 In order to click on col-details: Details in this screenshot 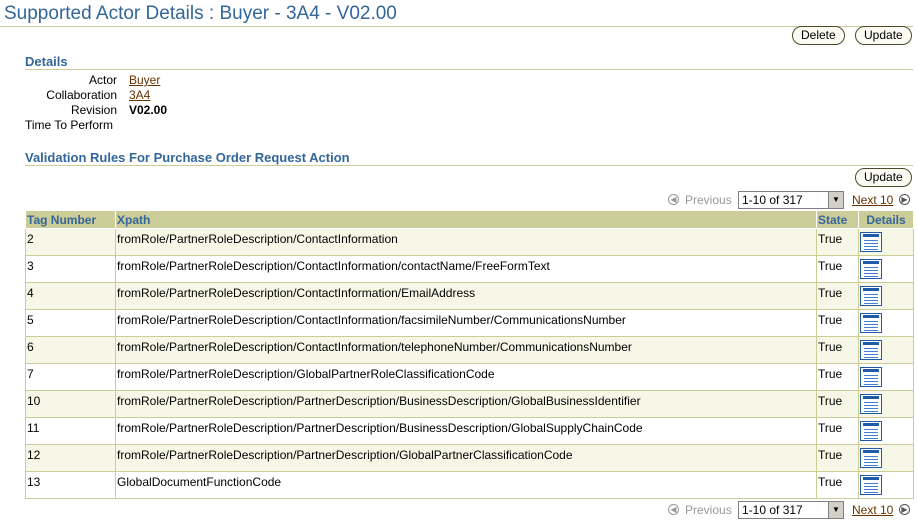, I will do `click(886, 220)`.